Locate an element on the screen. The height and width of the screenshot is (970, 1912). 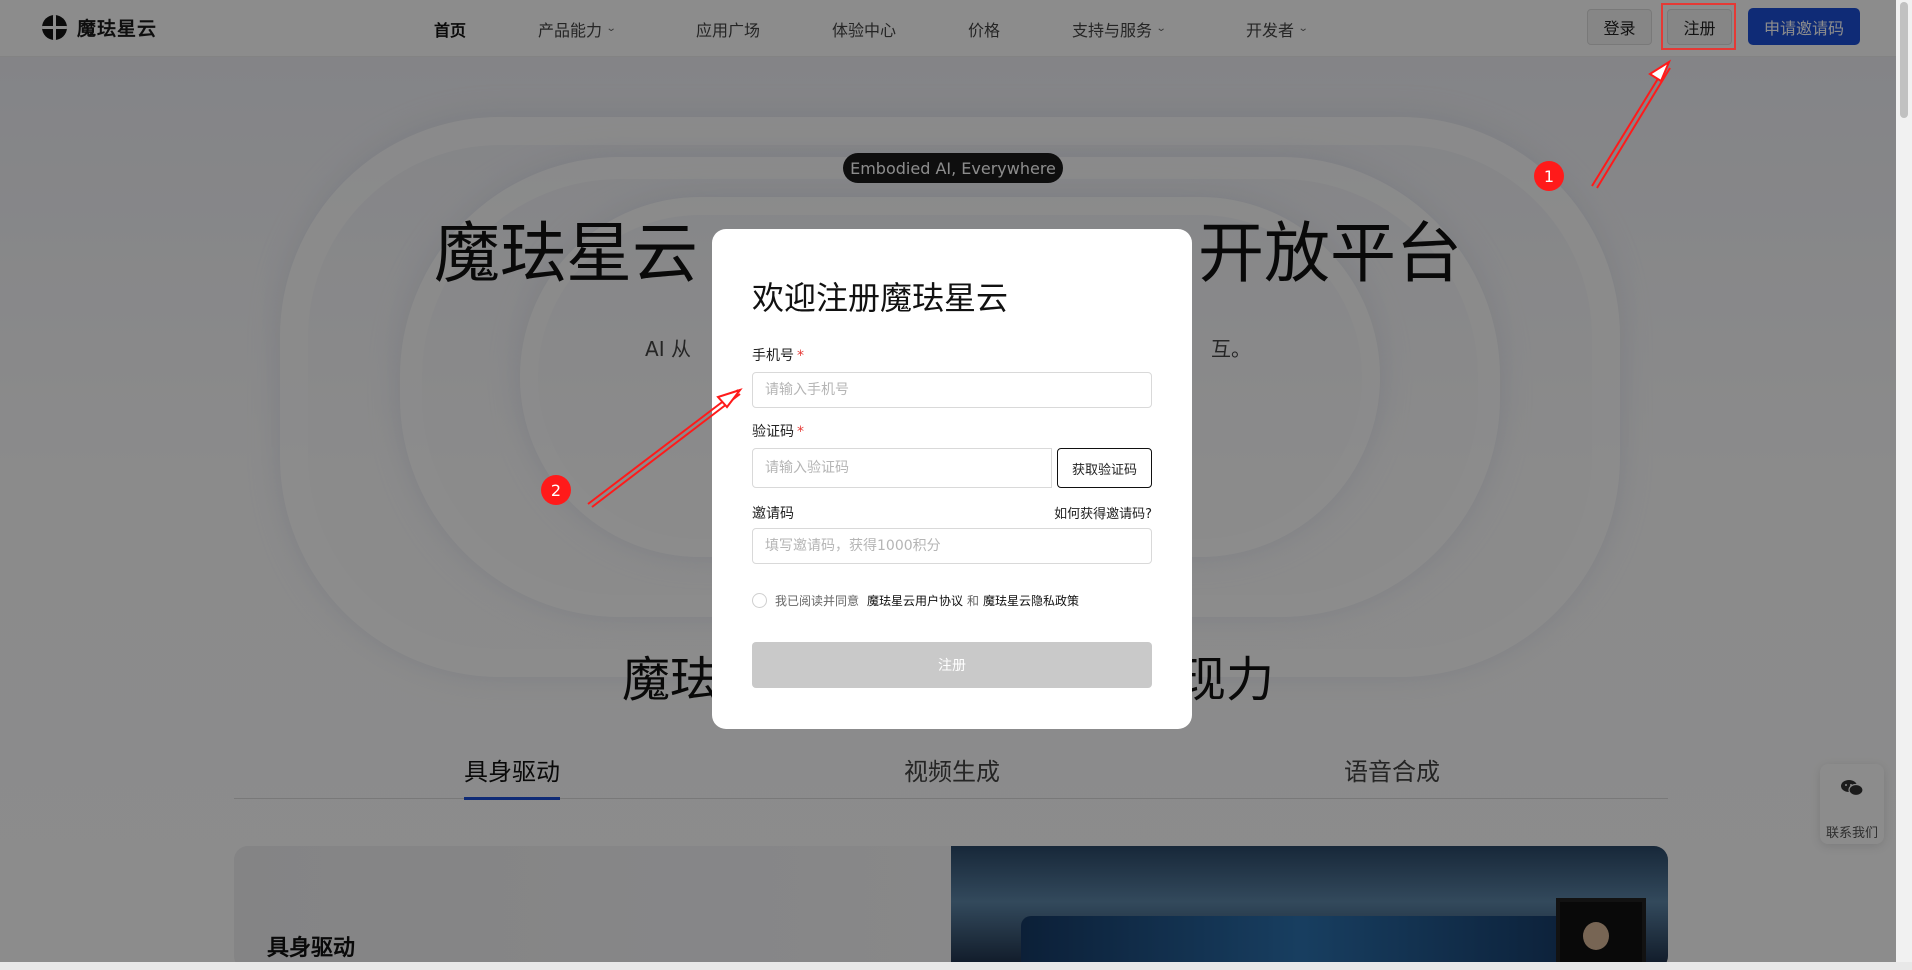
agreement-row: 我已阅读并同意 魔珐星云用户协议 和 魔珐星云隐私政策 is located at coordinates (915, 600).